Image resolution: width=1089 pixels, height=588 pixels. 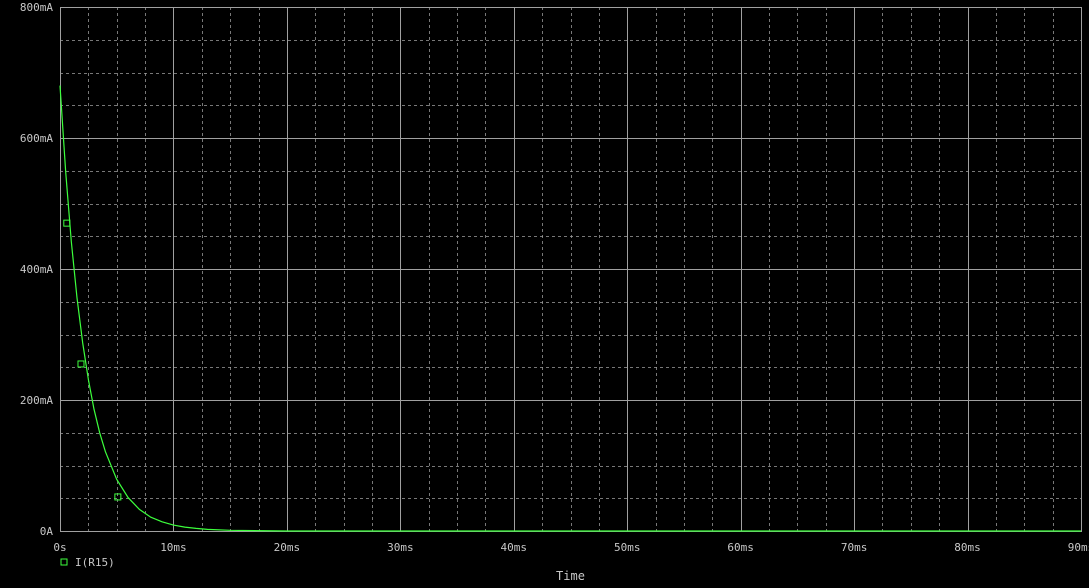 I want to click on x-axis-title: Time, so click(x=570, y=576).